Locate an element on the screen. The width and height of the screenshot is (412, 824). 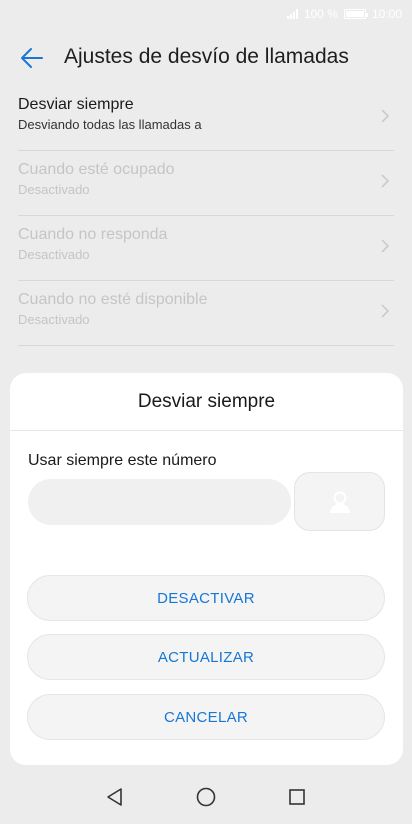
phone-number-input is located at coordinates (159, 502).